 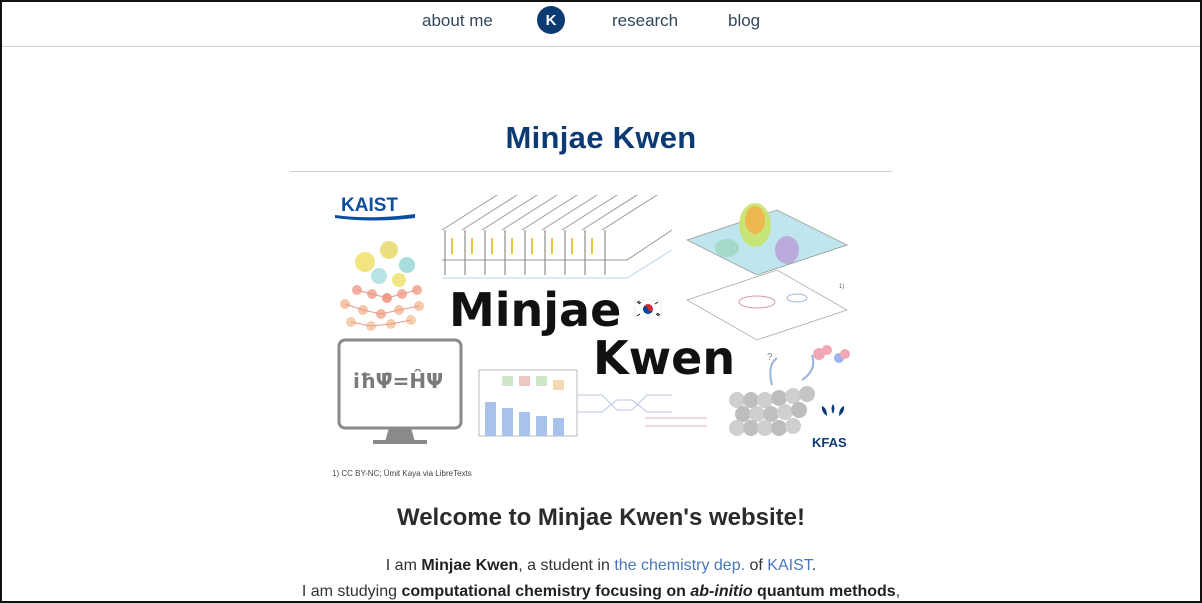 What do you see at coordinates (546, 591) in the screenshot?
I see `research-focus-text: computational chemistry focusing on` at bounding box center [546, 591].